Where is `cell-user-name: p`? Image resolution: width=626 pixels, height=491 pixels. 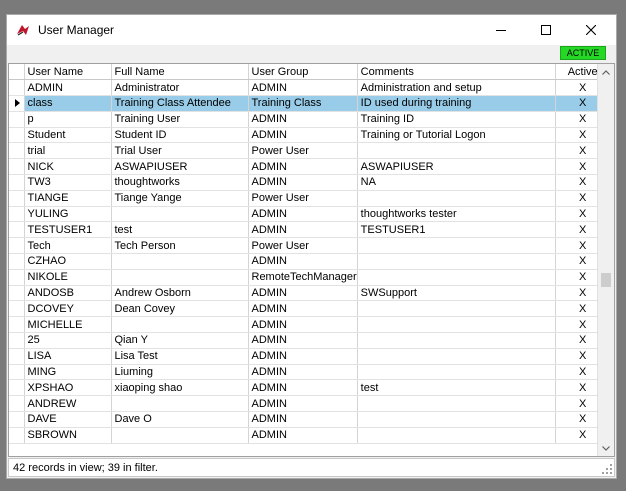
cell-user-name: p is located at coordinates (68, 119).